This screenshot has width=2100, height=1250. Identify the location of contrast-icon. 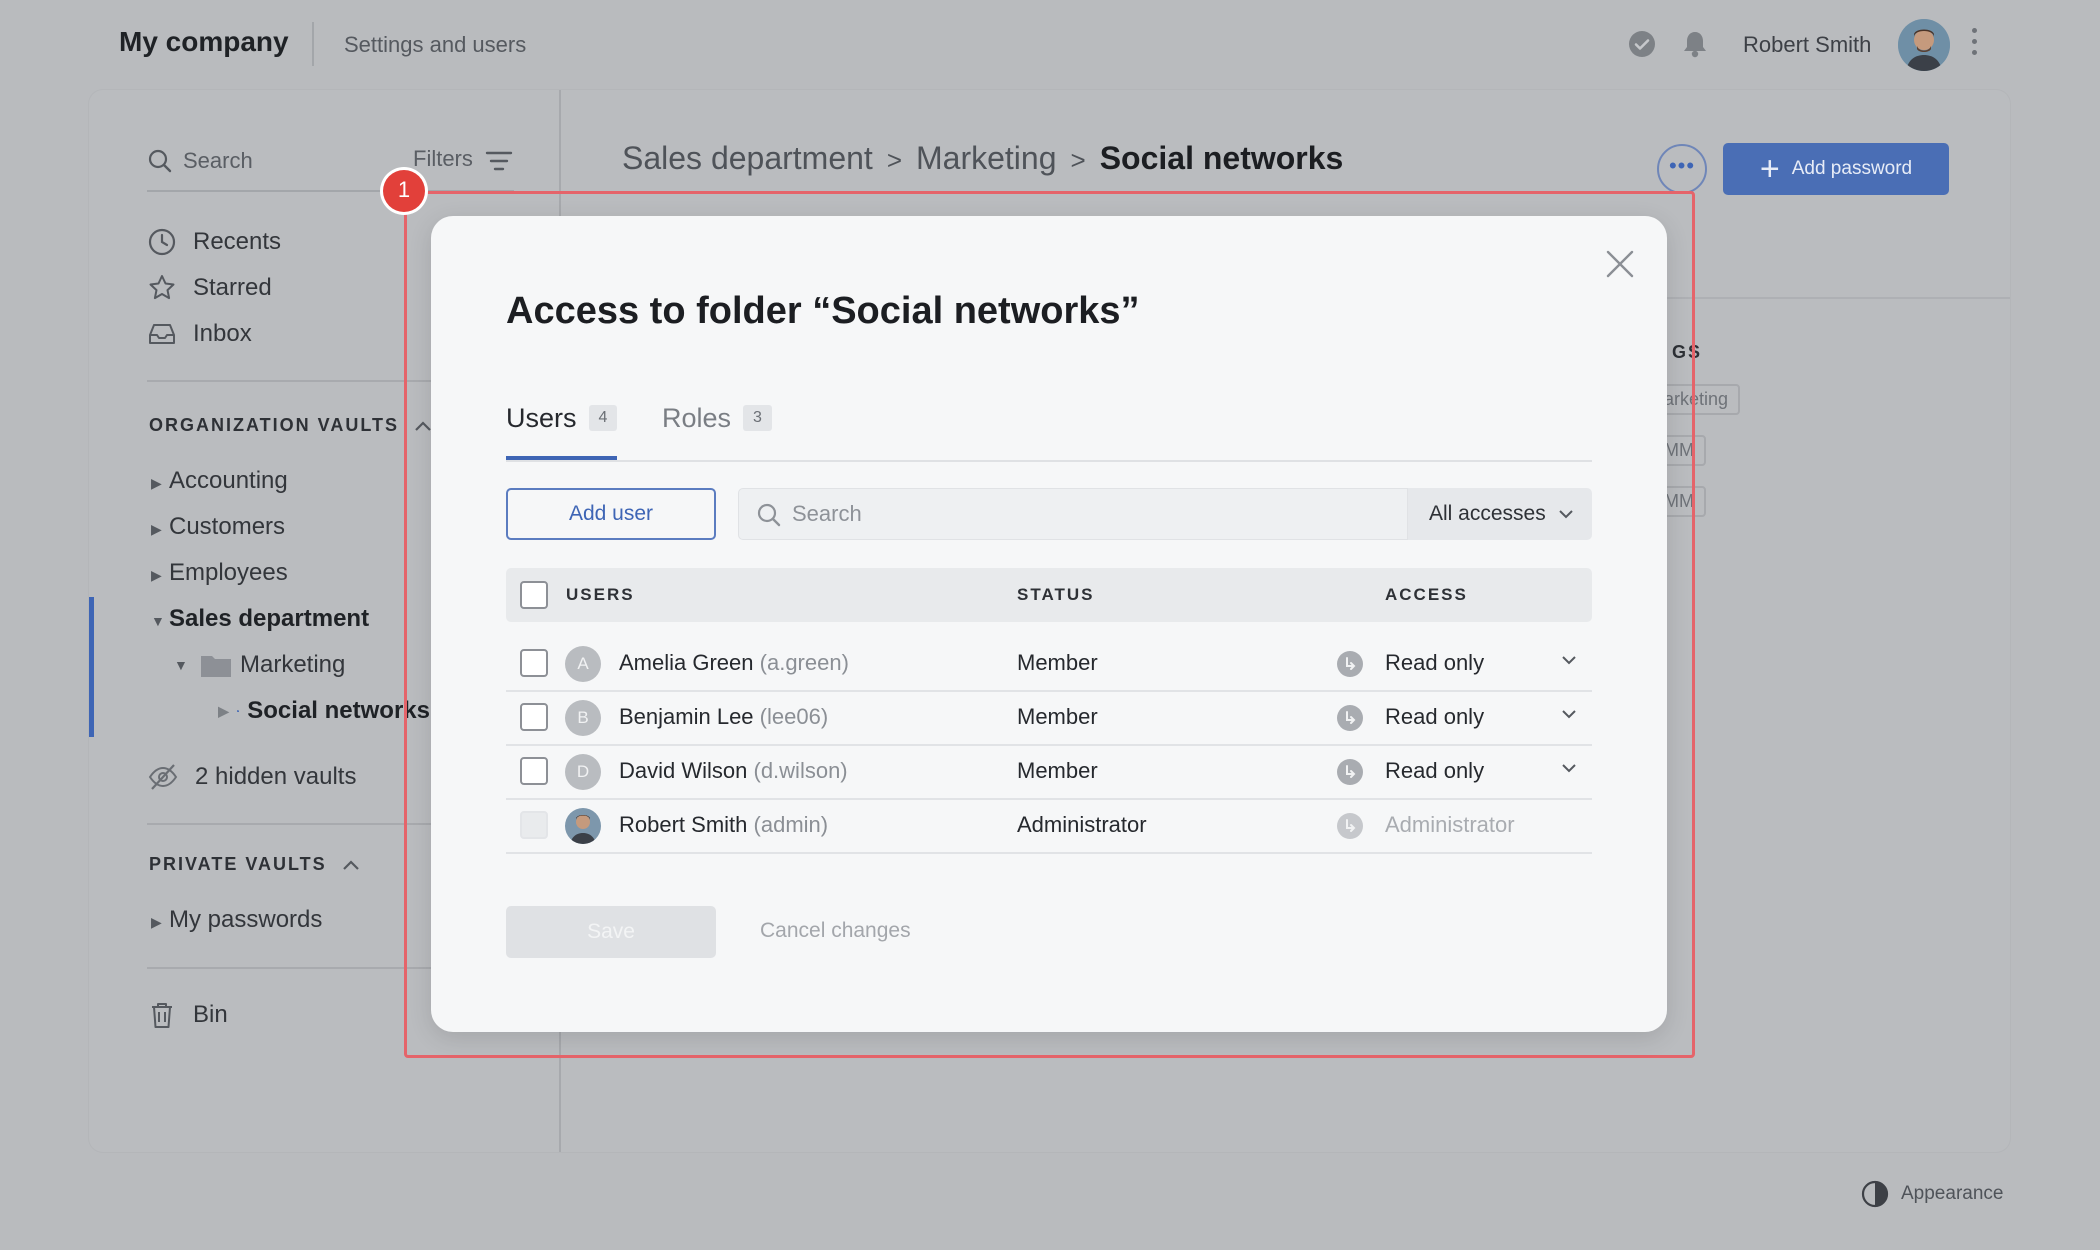
(1875, 1194).